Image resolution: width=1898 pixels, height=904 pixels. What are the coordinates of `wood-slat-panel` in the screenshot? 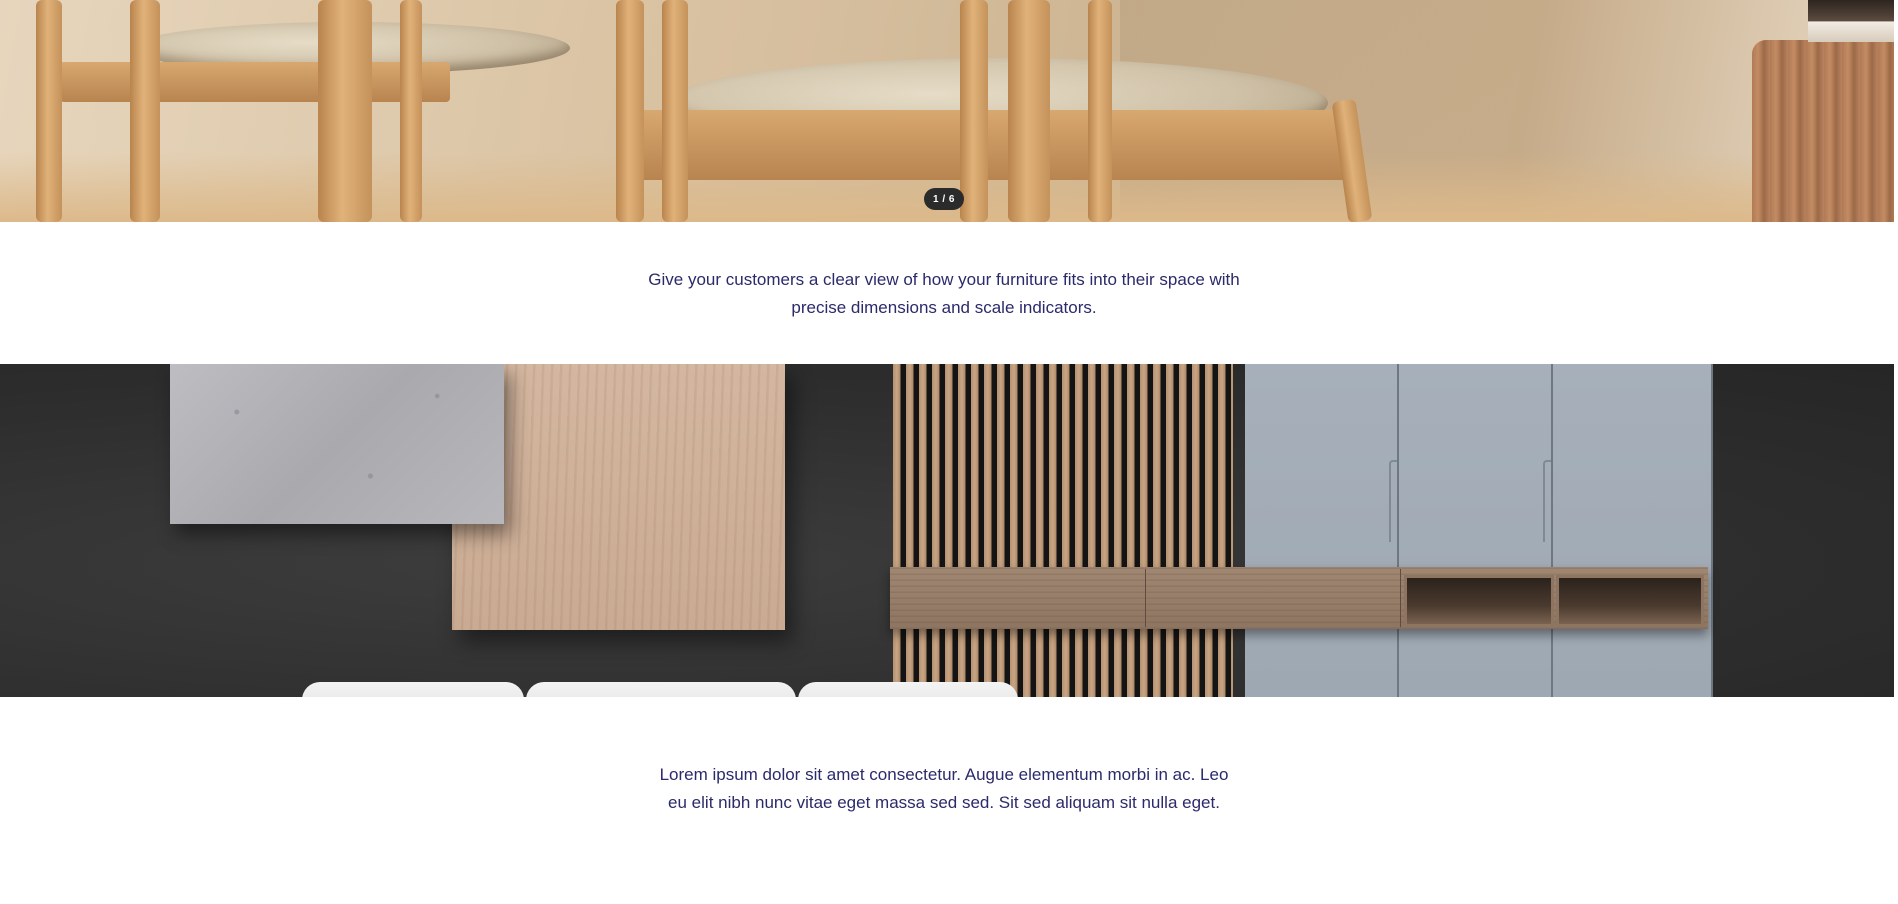 It's located at (1063, 530).